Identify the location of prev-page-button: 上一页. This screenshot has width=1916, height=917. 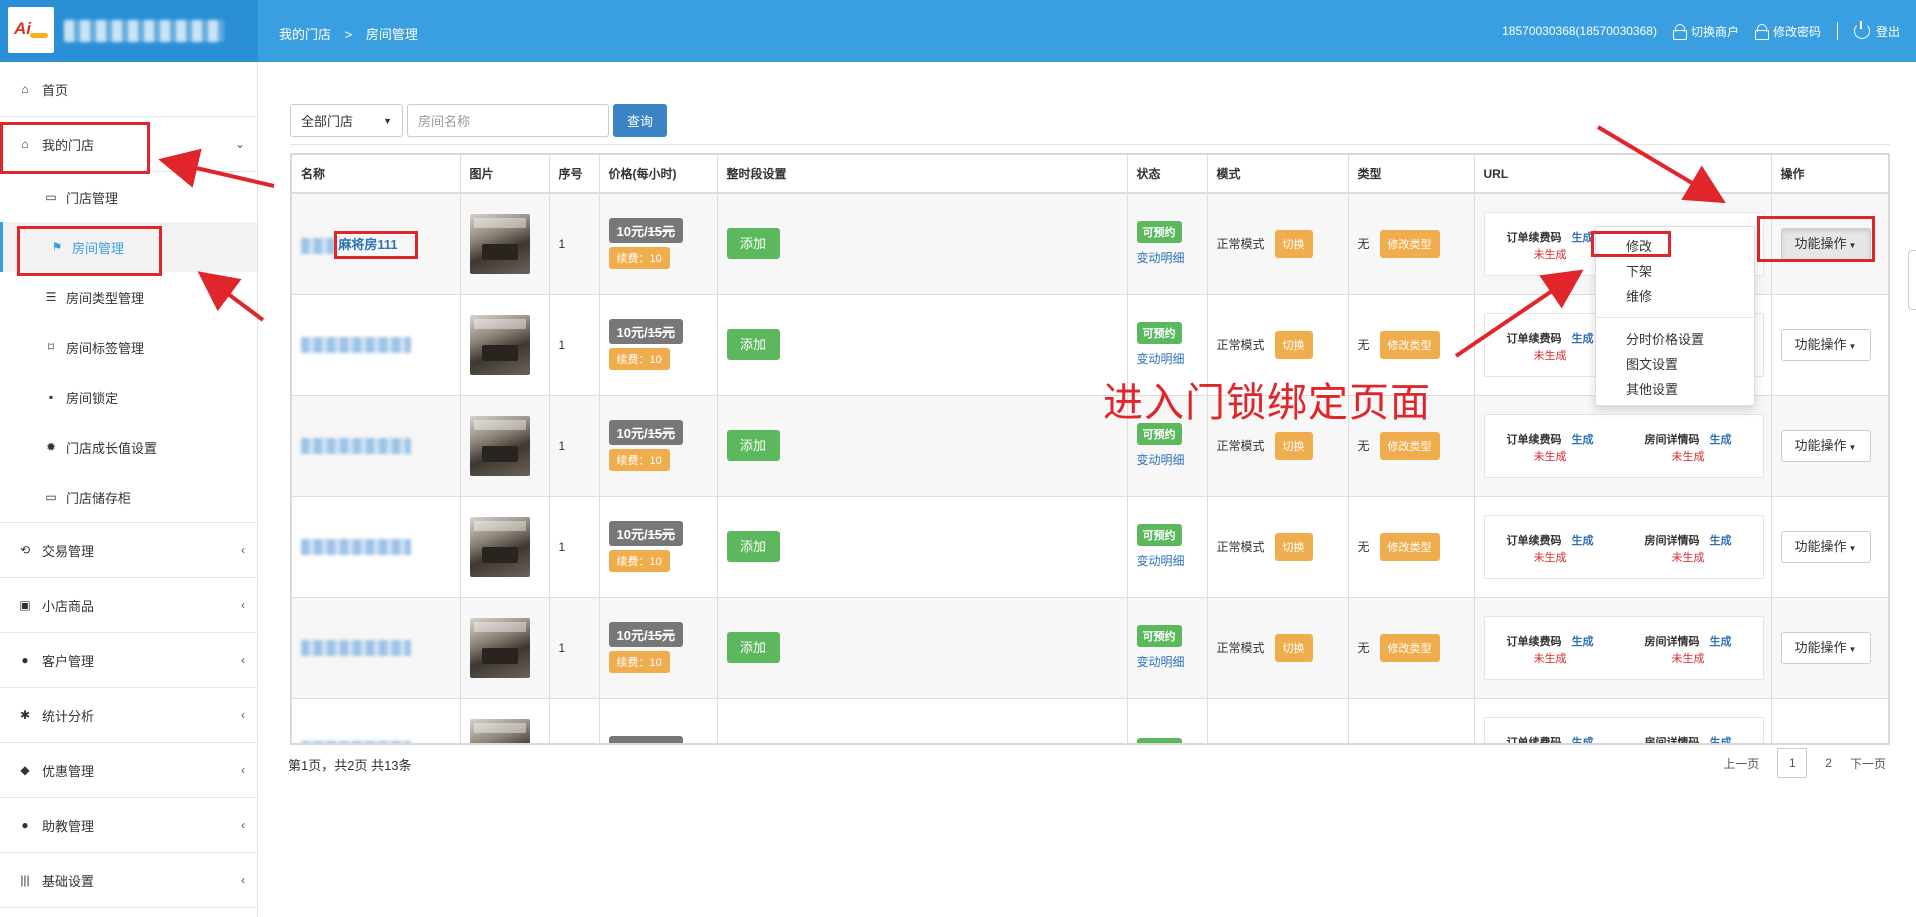
(1741, 763).